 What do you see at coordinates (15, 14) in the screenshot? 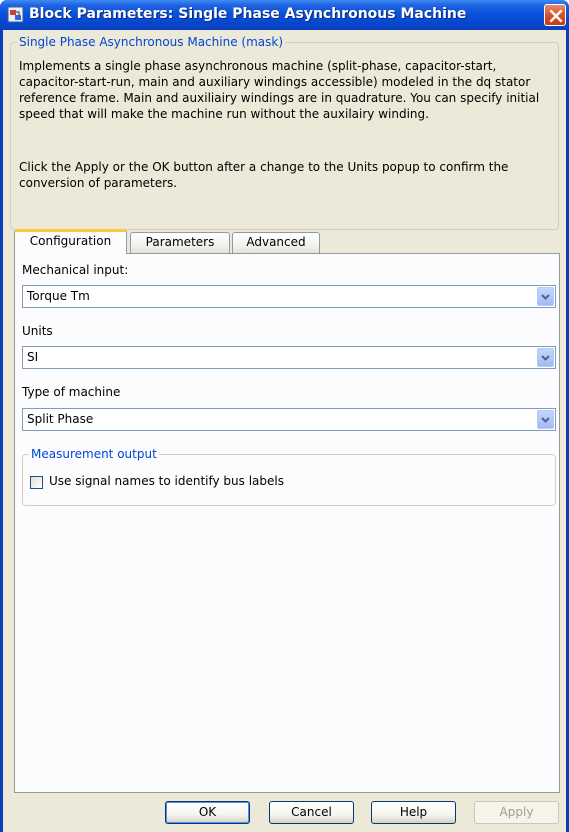
I see `simulink-block-icon` at bounding box center [15, 14].